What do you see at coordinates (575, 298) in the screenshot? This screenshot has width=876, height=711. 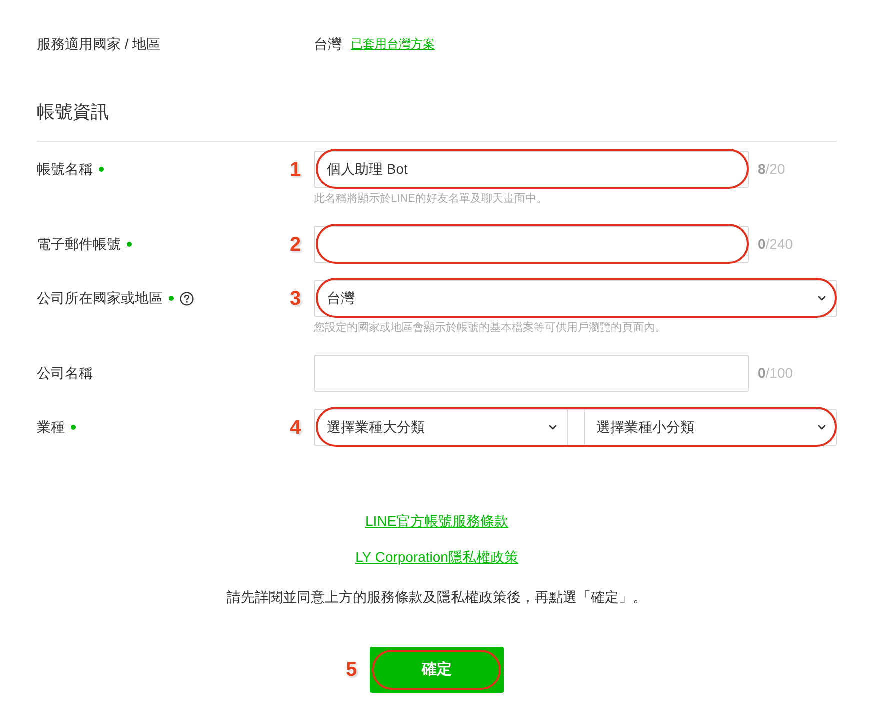 I see `dropdown-select: 台灣` at bounding box center [575, 298].